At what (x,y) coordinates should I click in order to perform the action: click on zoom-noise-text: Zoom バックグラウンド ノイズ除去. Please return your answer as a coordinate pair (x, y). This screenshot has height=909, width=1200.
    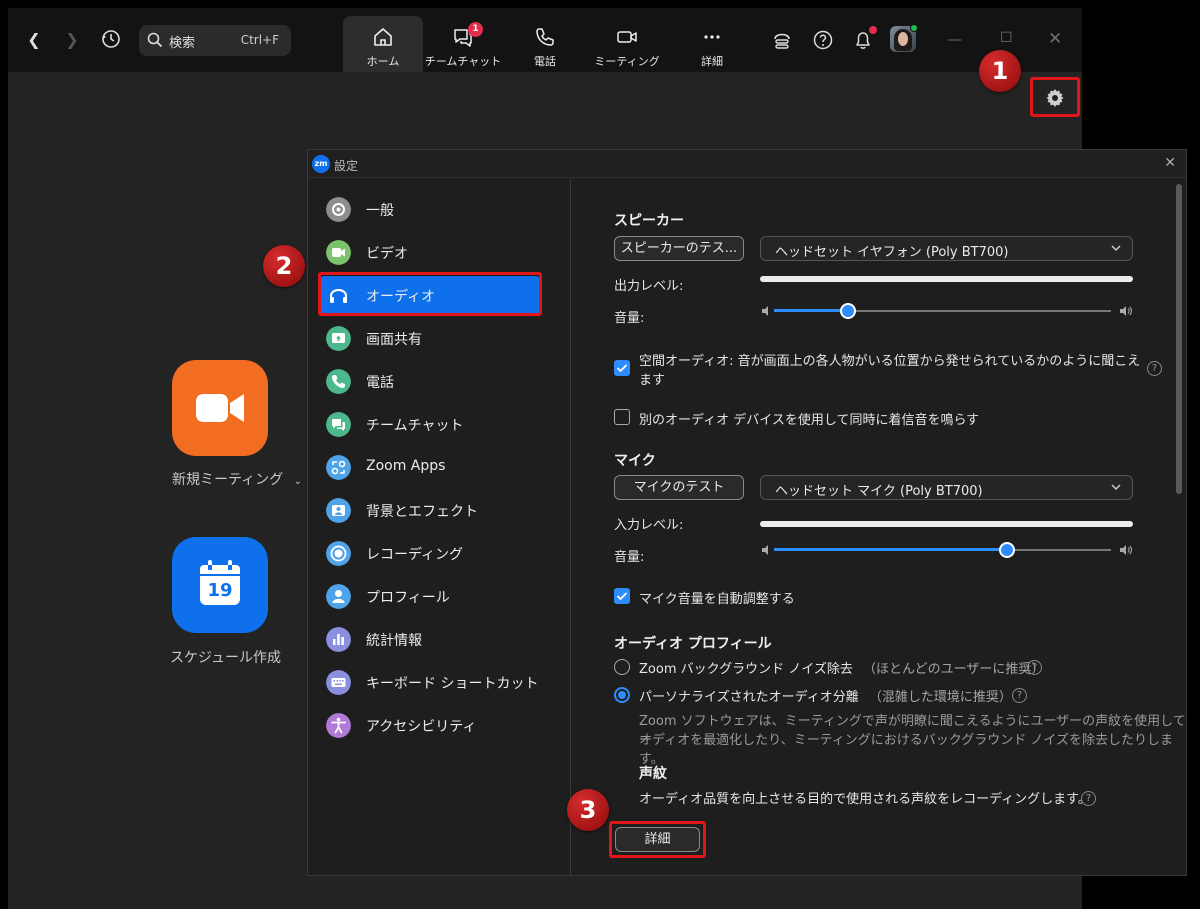
    Looking at the image, I should click on (746, 669).